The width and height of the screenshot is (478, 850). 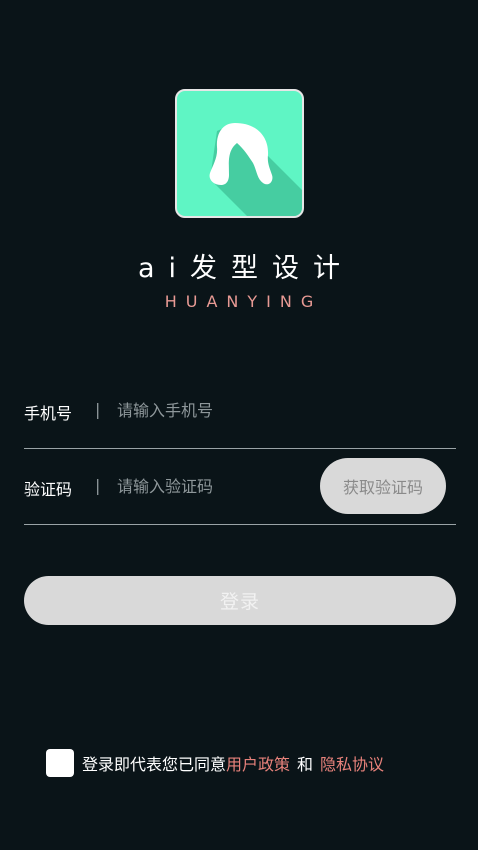 I want to click on agreement-and: 和, so click(x=305, y=764).